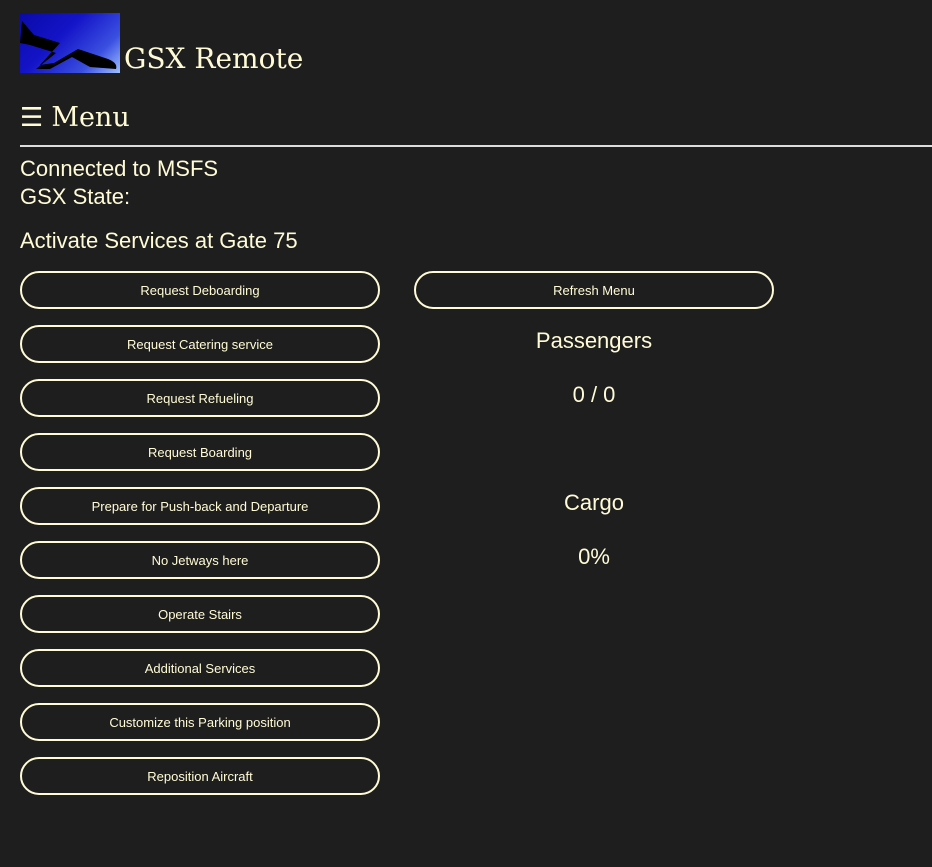  Describe the element at coordinates (476, 146) in the screenshot. I see `header-divider` at that location.